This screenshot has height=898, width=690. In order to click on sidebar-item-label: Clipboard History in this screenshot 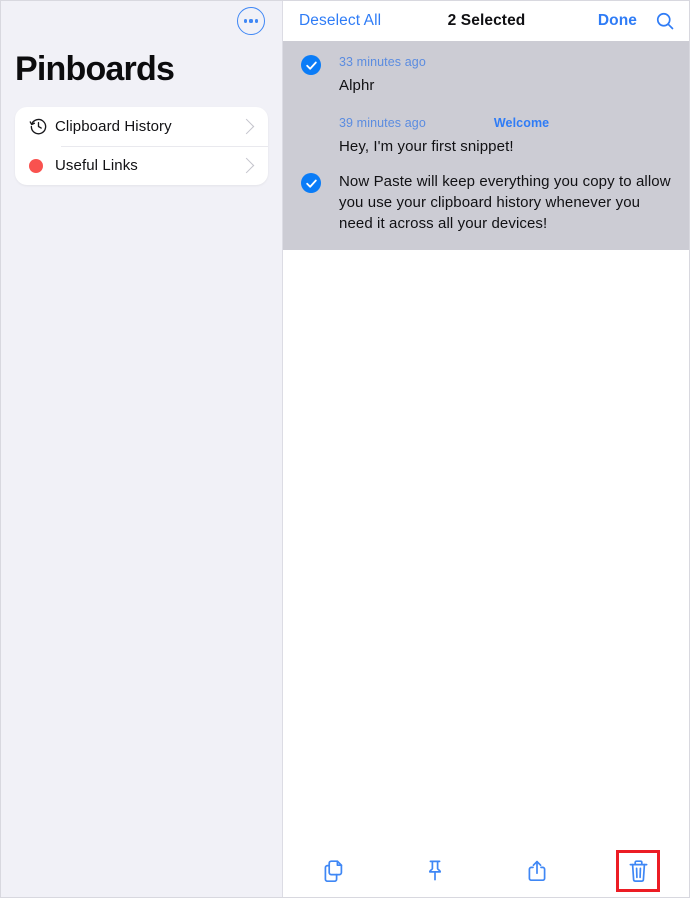, I will do `click(113, 126)`.